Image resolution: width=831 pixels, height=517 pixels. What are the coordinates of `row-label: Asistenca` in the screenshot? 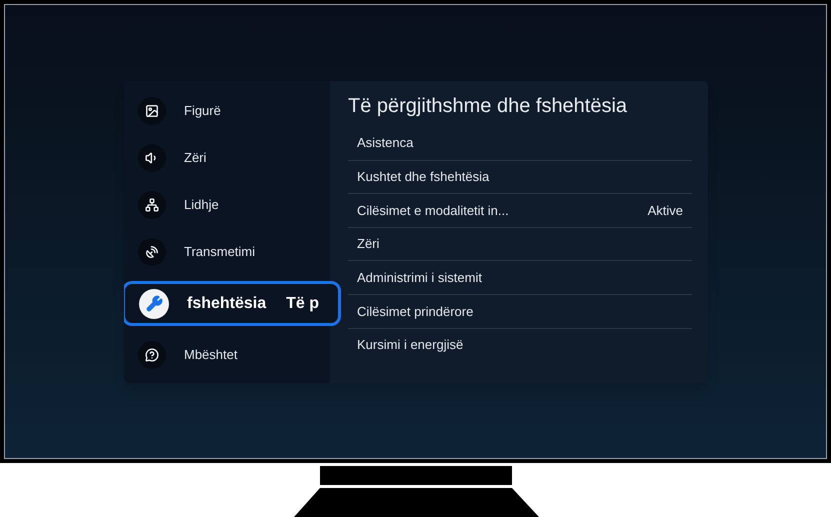 It's located at (385, 143).